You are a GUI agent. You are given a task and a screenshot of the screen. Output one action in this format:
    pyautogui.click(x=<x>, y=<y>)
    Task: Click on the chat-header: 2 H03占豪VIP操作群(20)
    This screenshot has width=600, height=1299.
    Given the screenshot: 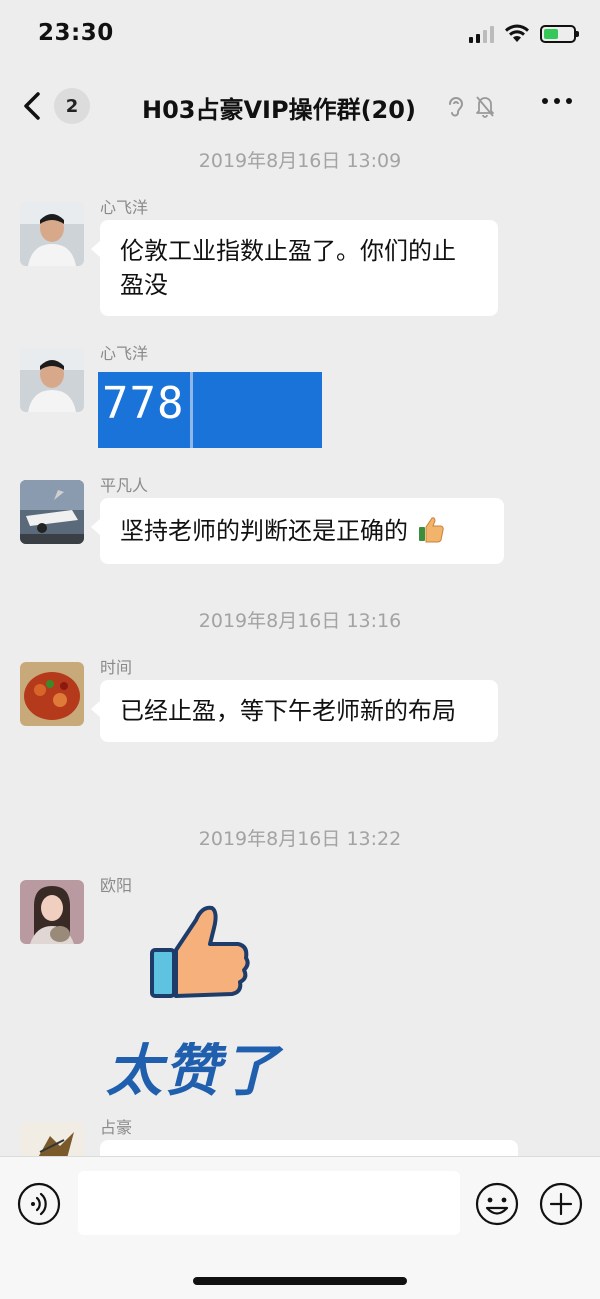 What is the action you would take?
    pyautogui.click(x=300, y=107)
    